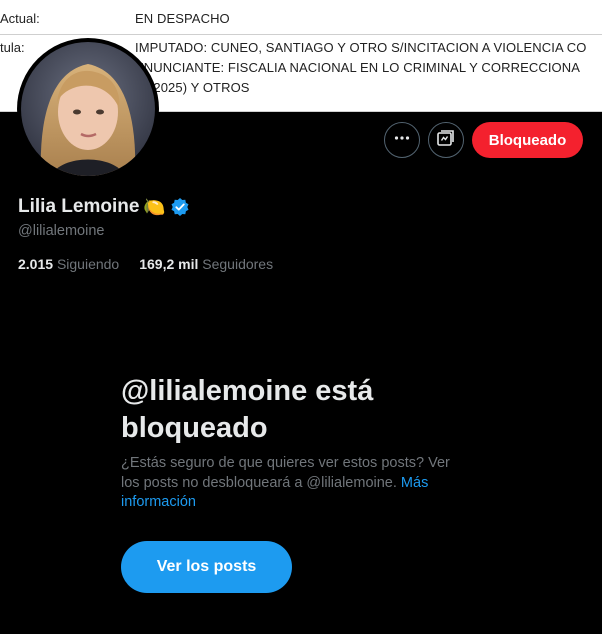 The image size is (602, 634). What do you see at coordinates (88, 264) in the screenshot?
I see `following-label: Siguiendo` at bounding box center [88, 264].